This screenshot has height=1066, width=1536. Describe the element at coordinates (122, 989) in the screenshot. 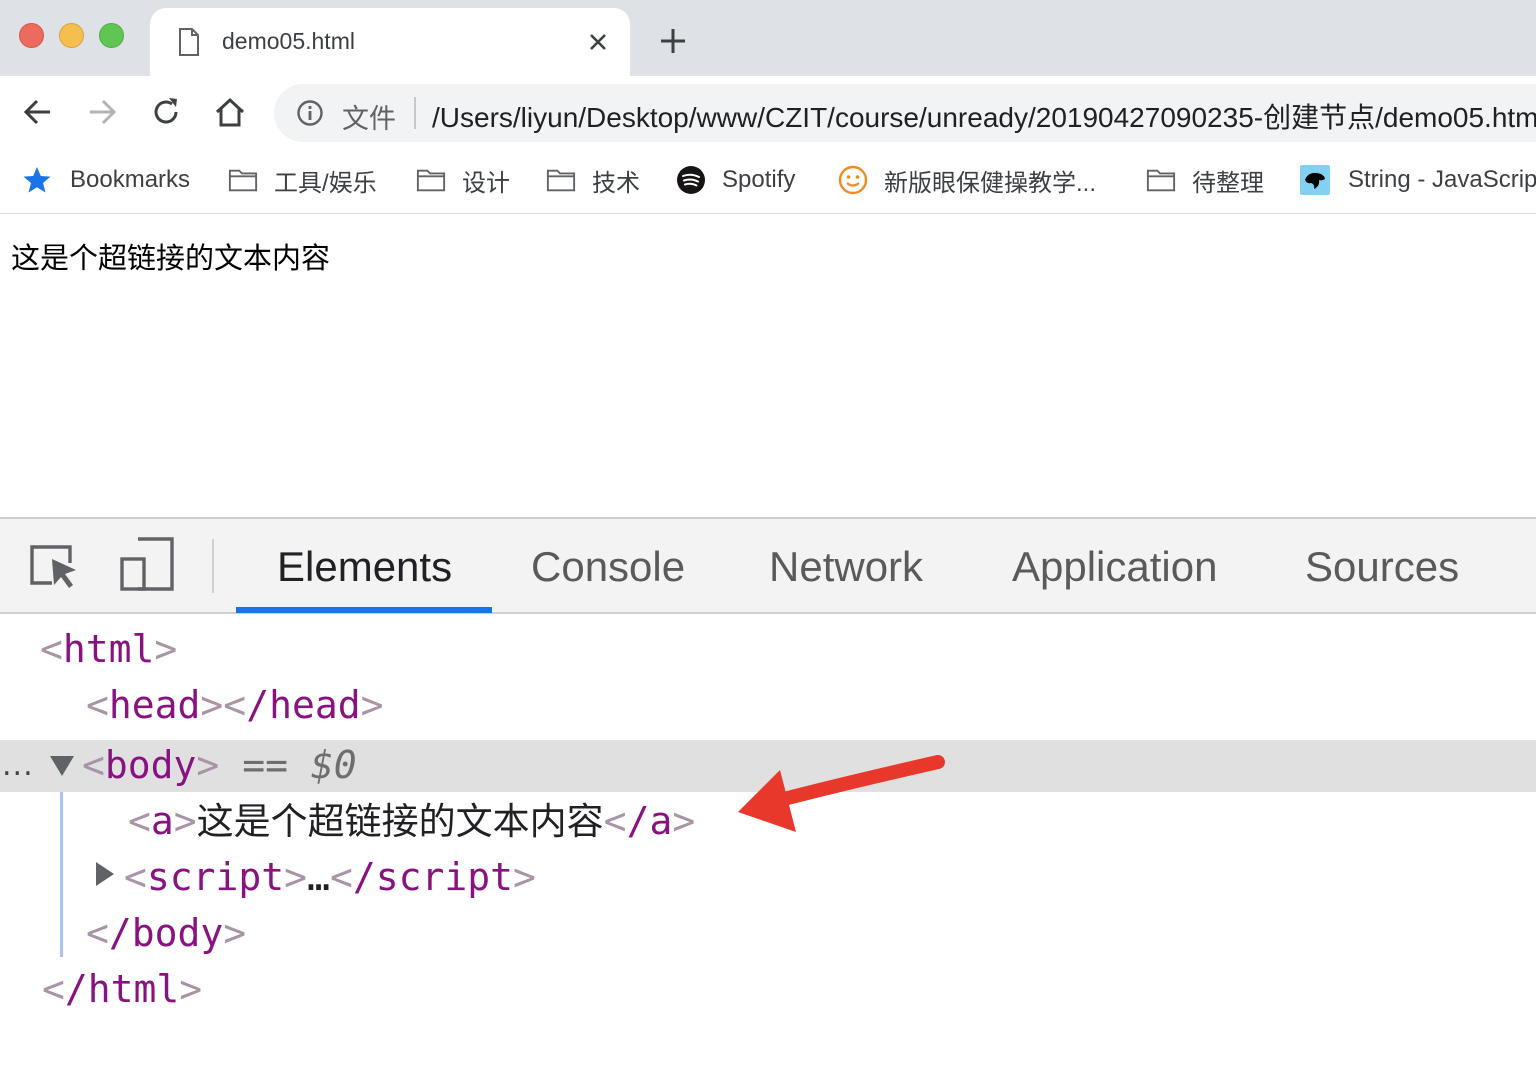

I see `dom-node-html-close: </html>` at that location.